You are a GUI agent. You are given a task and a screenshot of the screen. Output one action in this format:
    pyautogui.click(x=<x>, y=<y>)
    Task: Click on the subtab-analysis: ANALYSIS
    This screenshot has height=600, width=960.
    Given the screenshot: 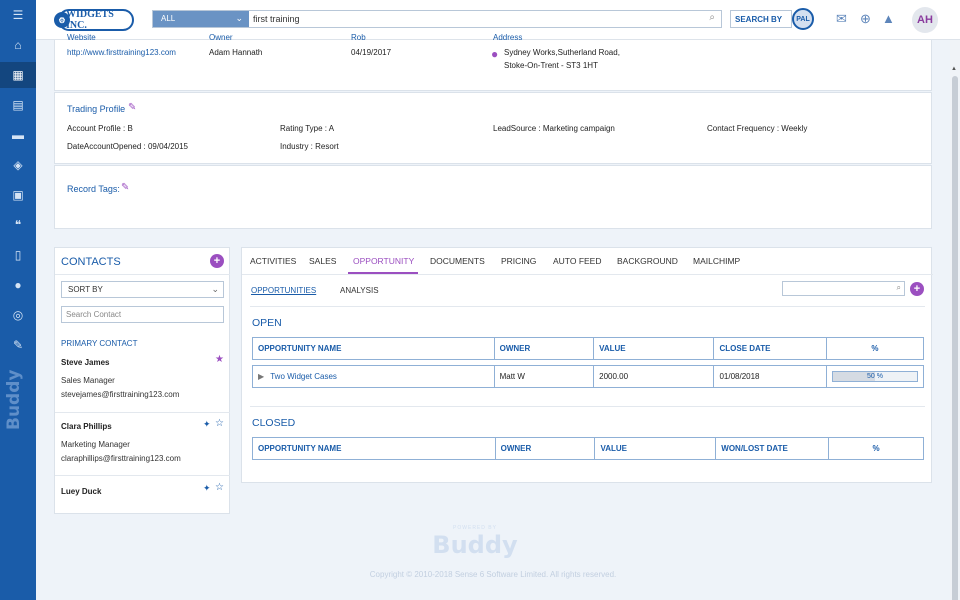 What is the action you would take?
    pyautogui.click(x=359, y=290)
    